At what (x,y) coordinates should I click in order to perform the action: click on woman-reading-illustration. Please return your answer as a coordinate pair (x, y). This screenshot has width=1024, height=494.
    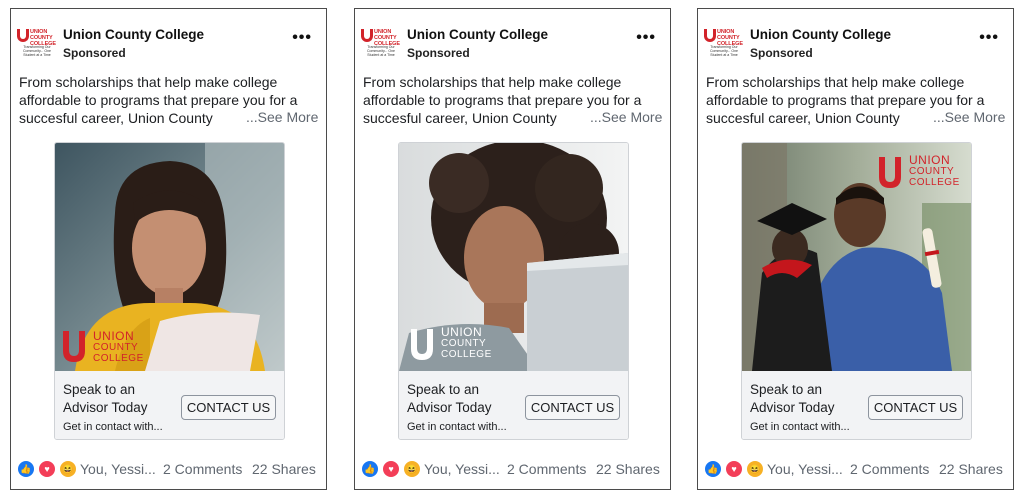
    Looking at the image, I should click on (169, 257).